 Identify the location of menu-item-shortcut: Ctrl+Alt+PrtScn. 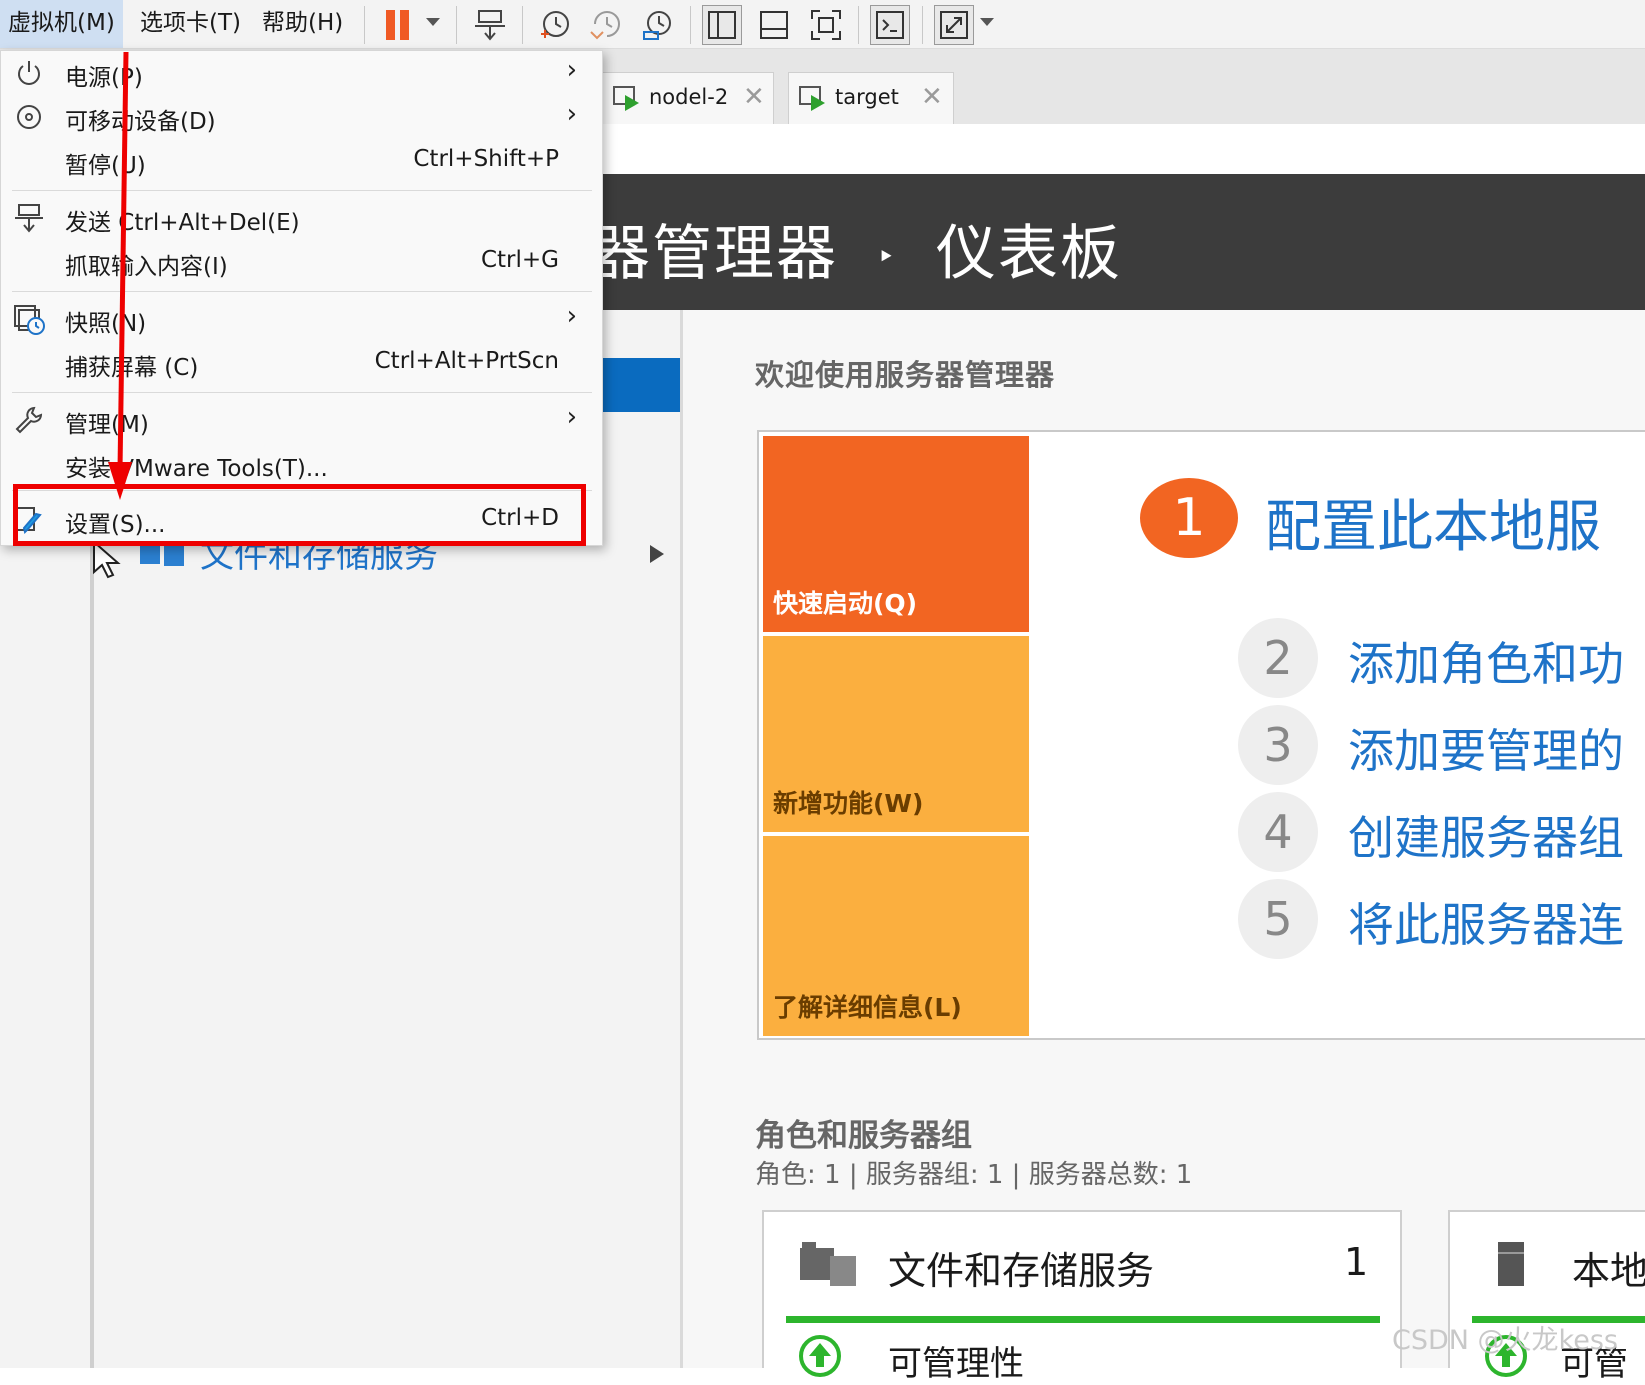
(466, 361).